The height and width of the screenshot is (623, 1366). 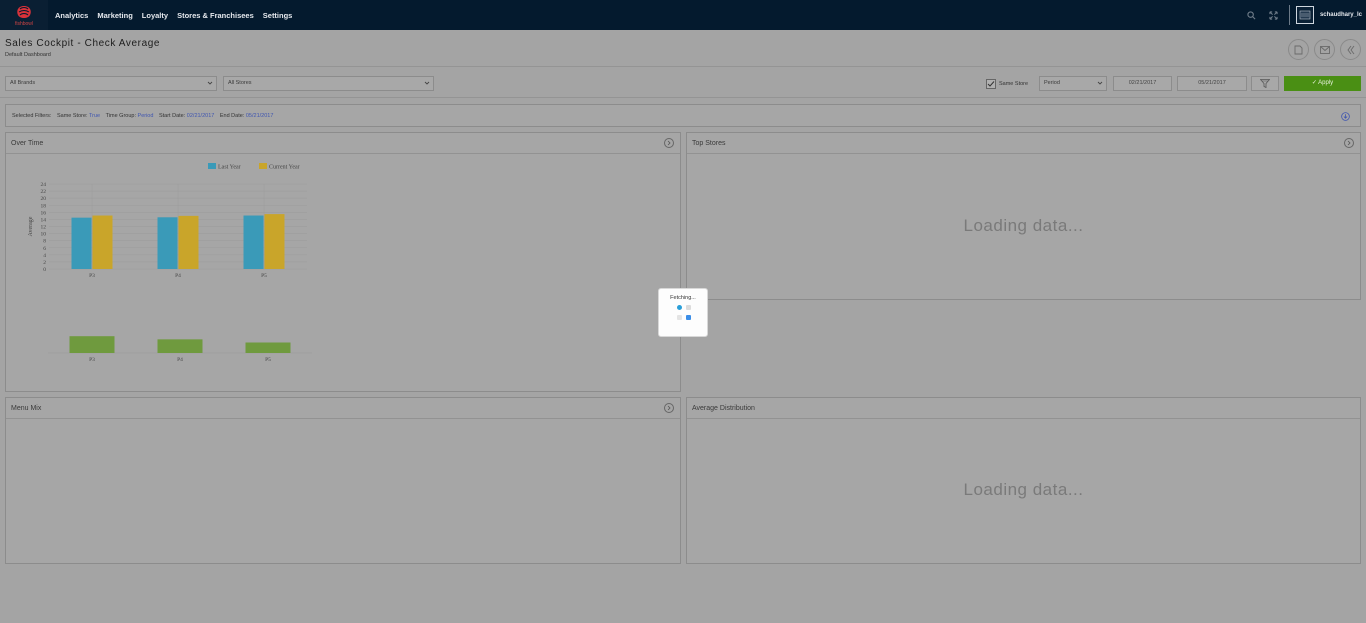 What do you see at coordinates (1142, 83) in the screenshot?
I see `start-date-input: 02/21/2017` at bounding box center [1142, 83].